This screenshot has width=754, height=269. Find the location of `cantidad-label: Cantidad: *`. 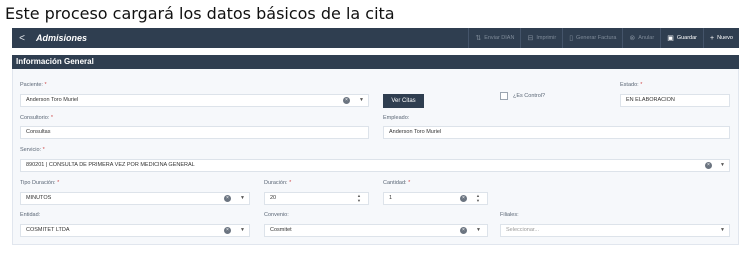

cantidad-label: Cantidad: * is located at coordinates (397, 183).